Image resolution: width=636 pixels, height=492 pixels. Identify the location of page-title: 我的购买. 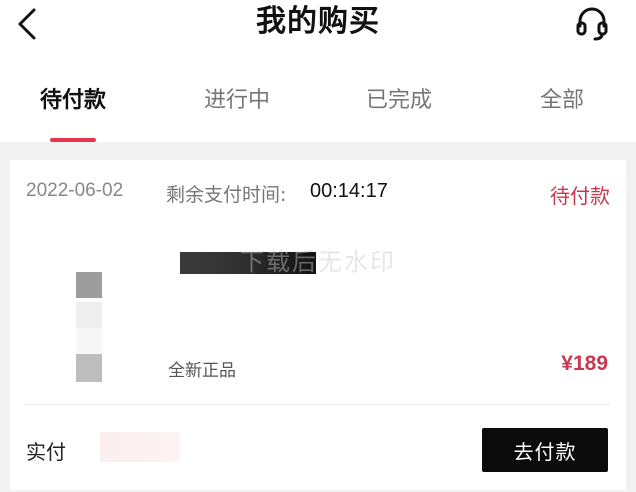
(318, 21).